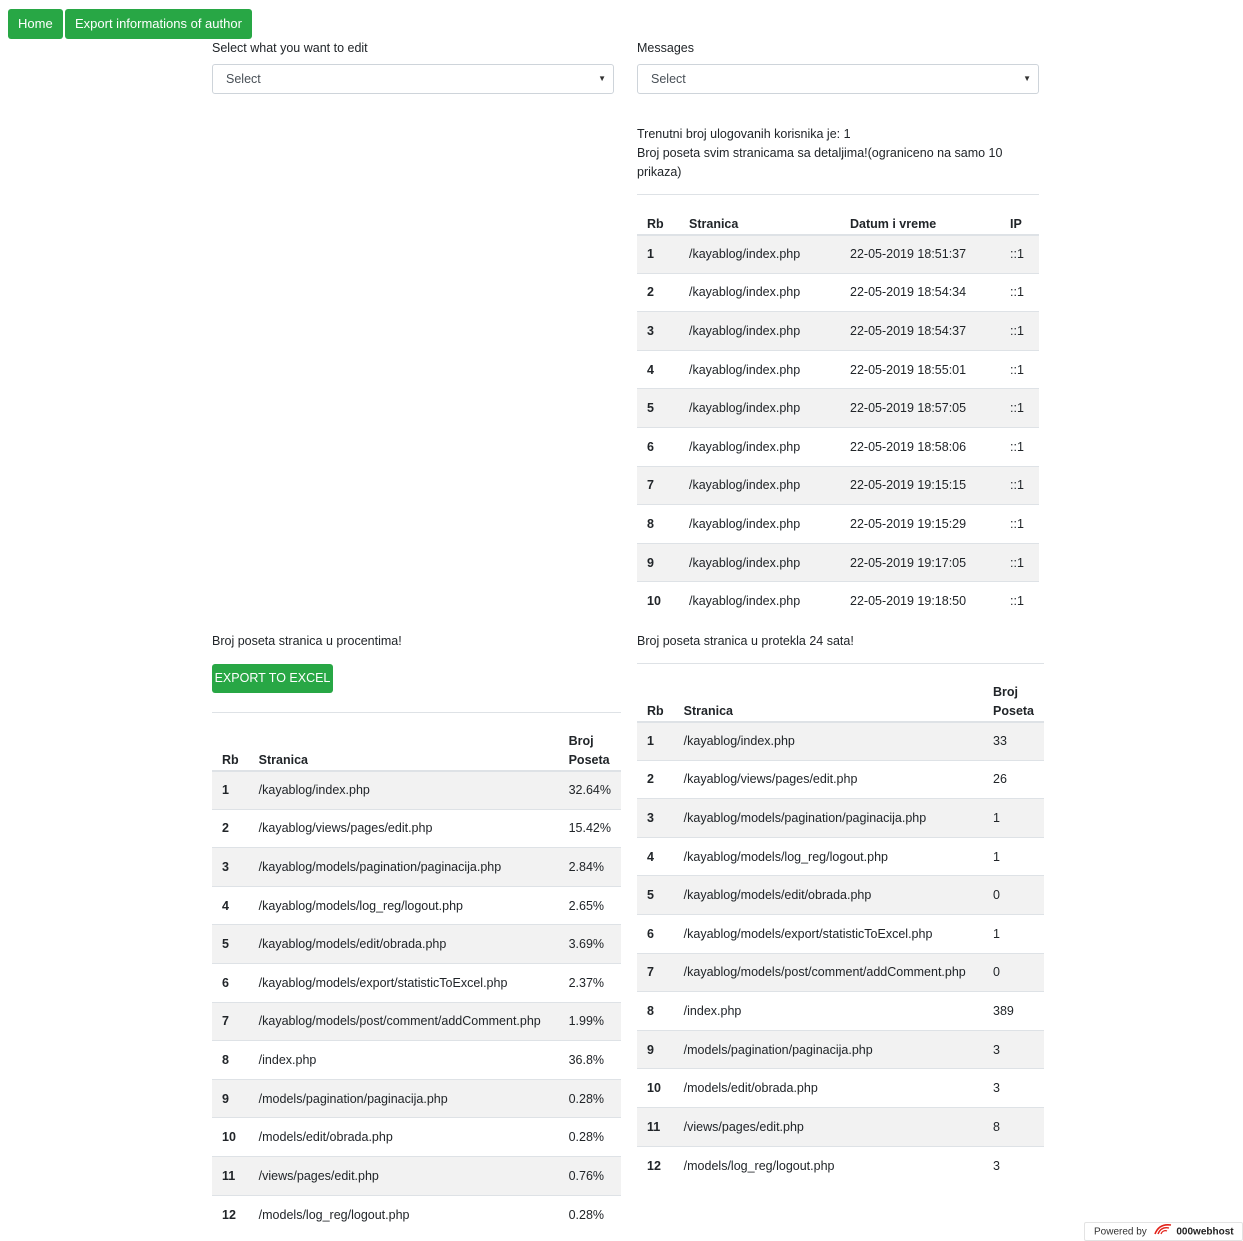 The width and height of the screenshot is (1243, 1241). What do you see at coordinates (272, 678) in the screenshot?
I see `export-to-excel-button: EXPORT TO EXCEL` at bounding box center [272, 678].